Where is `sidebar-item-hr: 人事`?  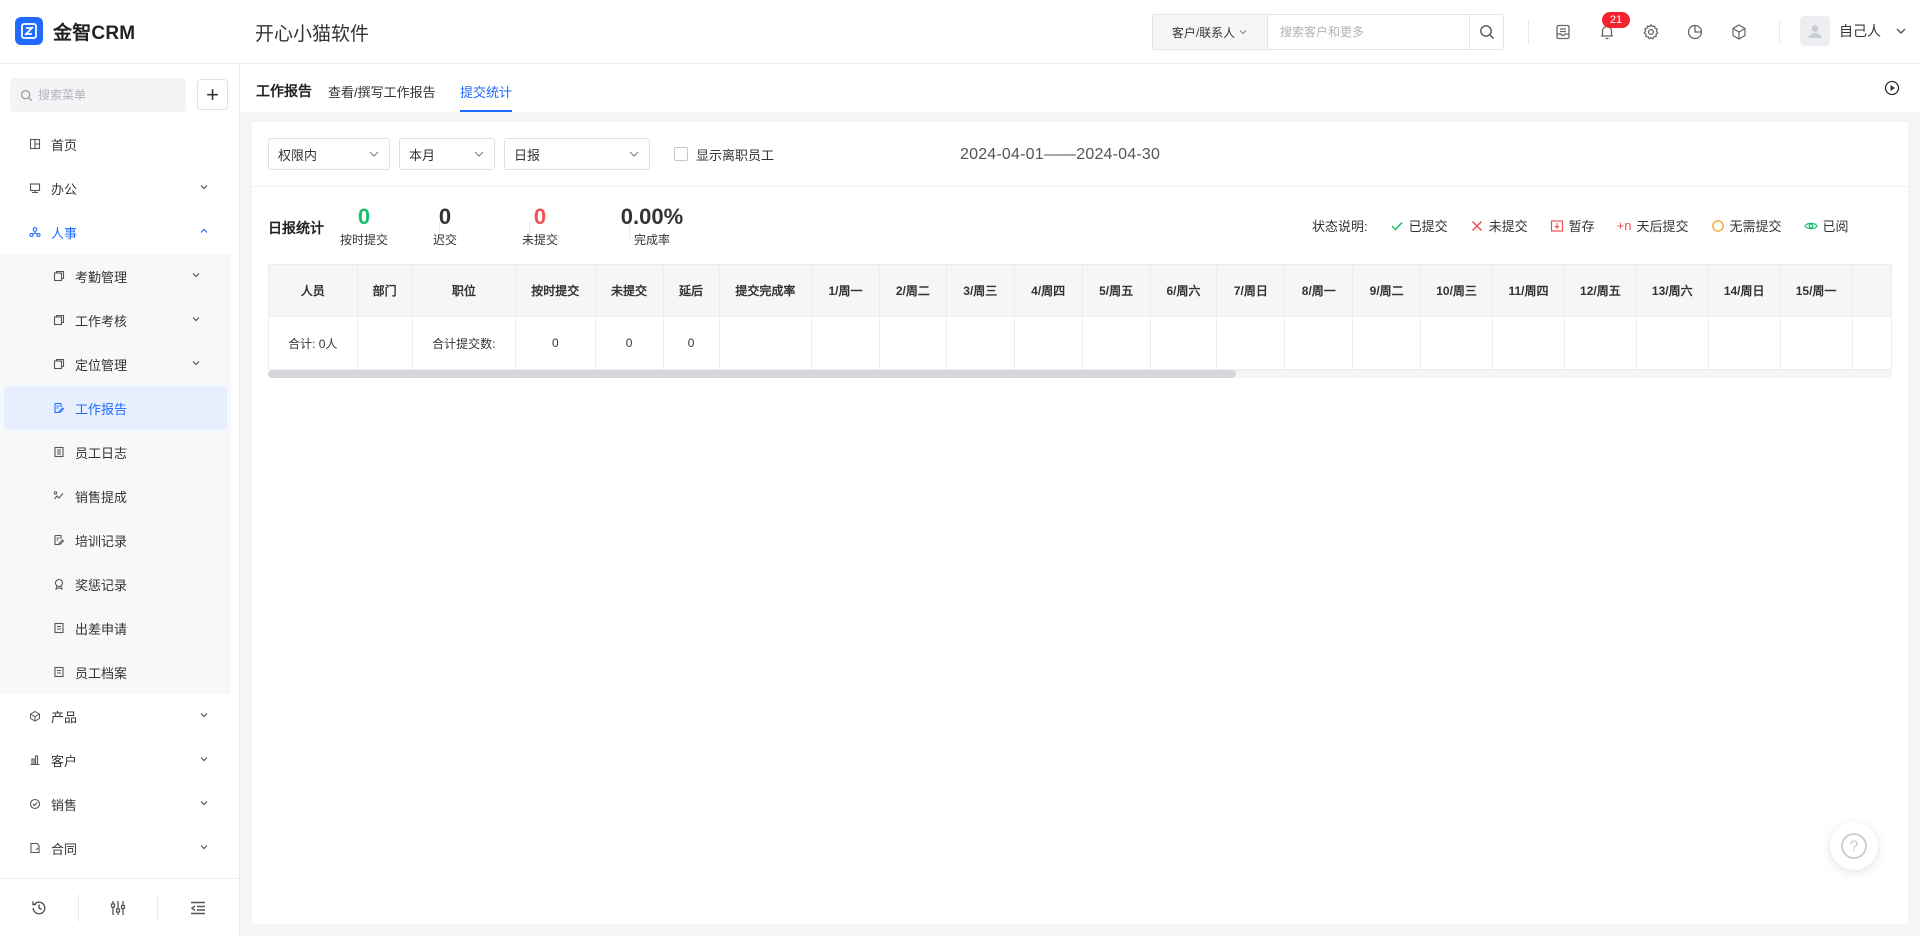
sidebar-item-hr: 人事 is located at coordinates (119, 232).